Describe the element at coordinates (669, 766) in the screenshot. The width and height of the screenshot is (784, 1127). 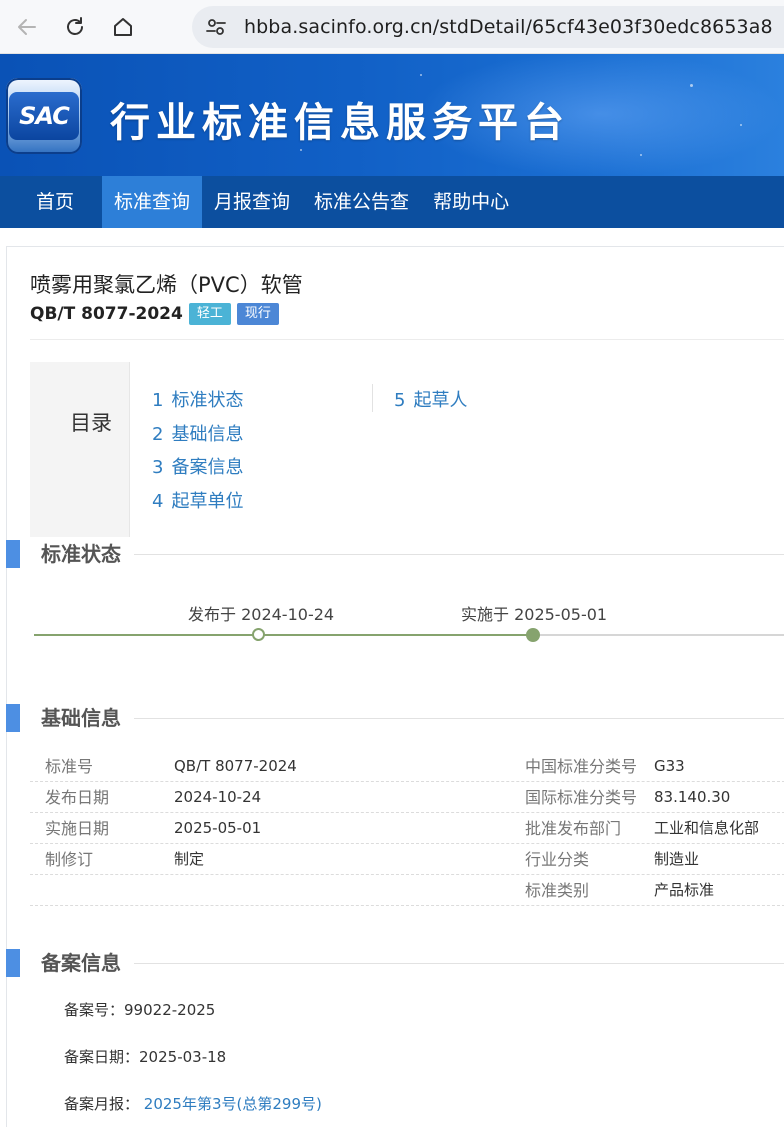
I see `field-value: G33` at that location.